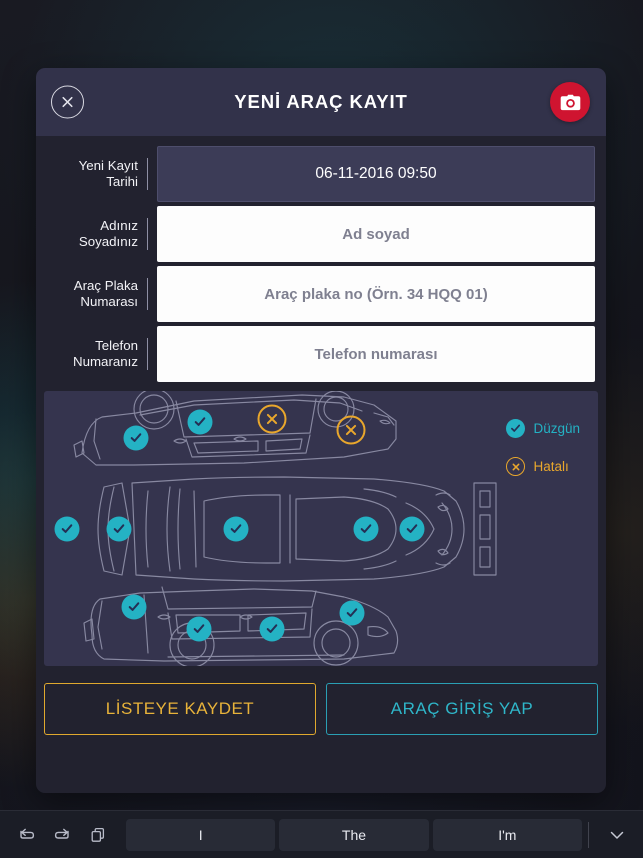  I want to click on suggestion-chip: I, so click(201, 834).